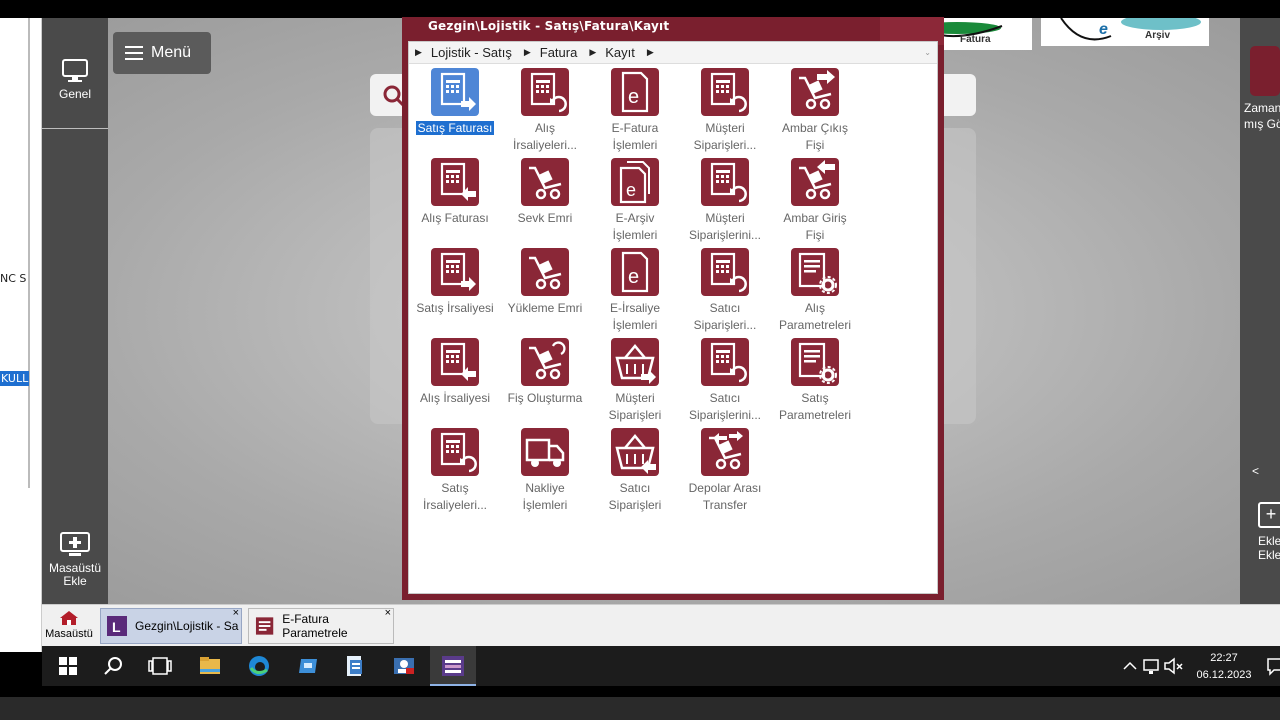 The height and width of the screenshot is (720, 1280). I want to click on logo-app-icon, so click(453, 666).